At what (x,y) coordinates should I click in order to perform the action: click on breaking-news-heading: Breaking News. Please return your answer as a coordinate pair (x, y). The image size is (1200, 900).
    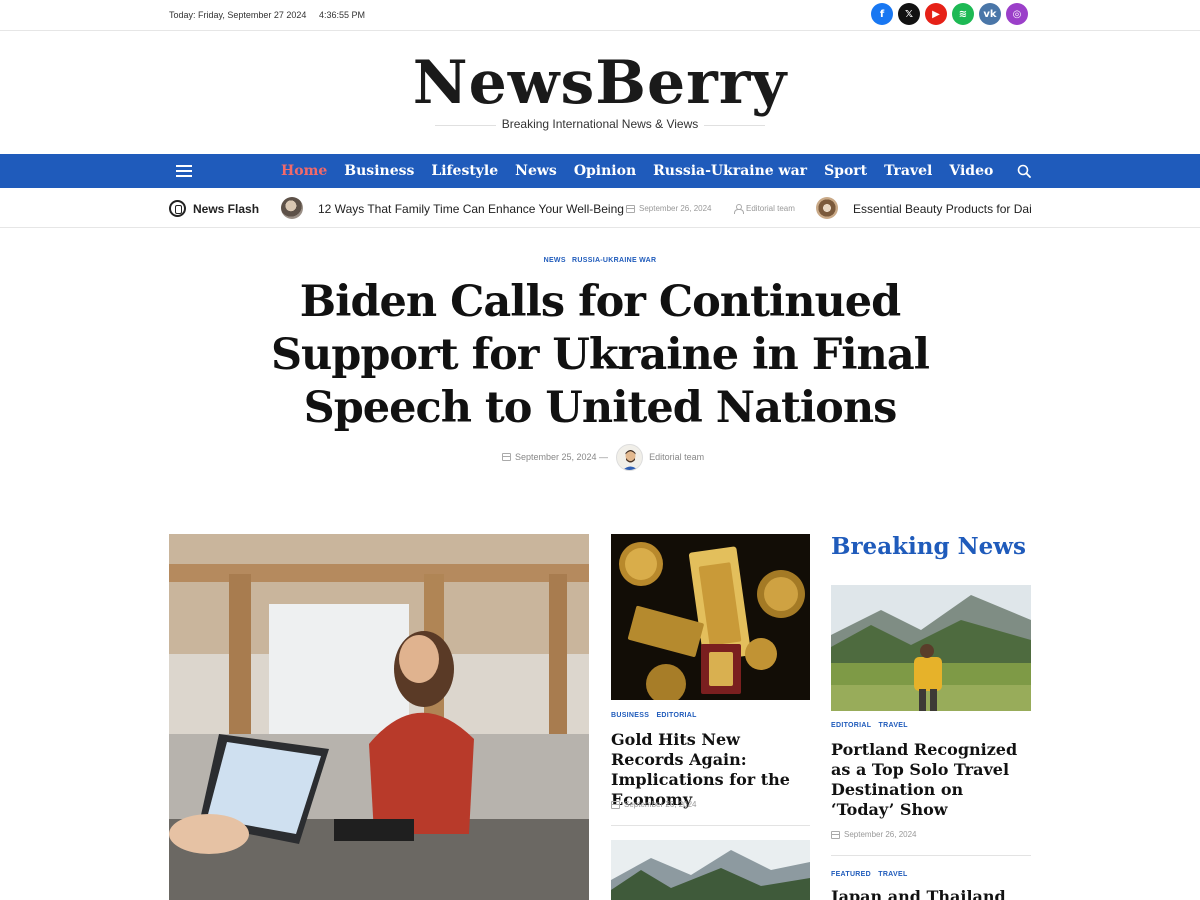
    Looking at the image, I should click on (928, 546).